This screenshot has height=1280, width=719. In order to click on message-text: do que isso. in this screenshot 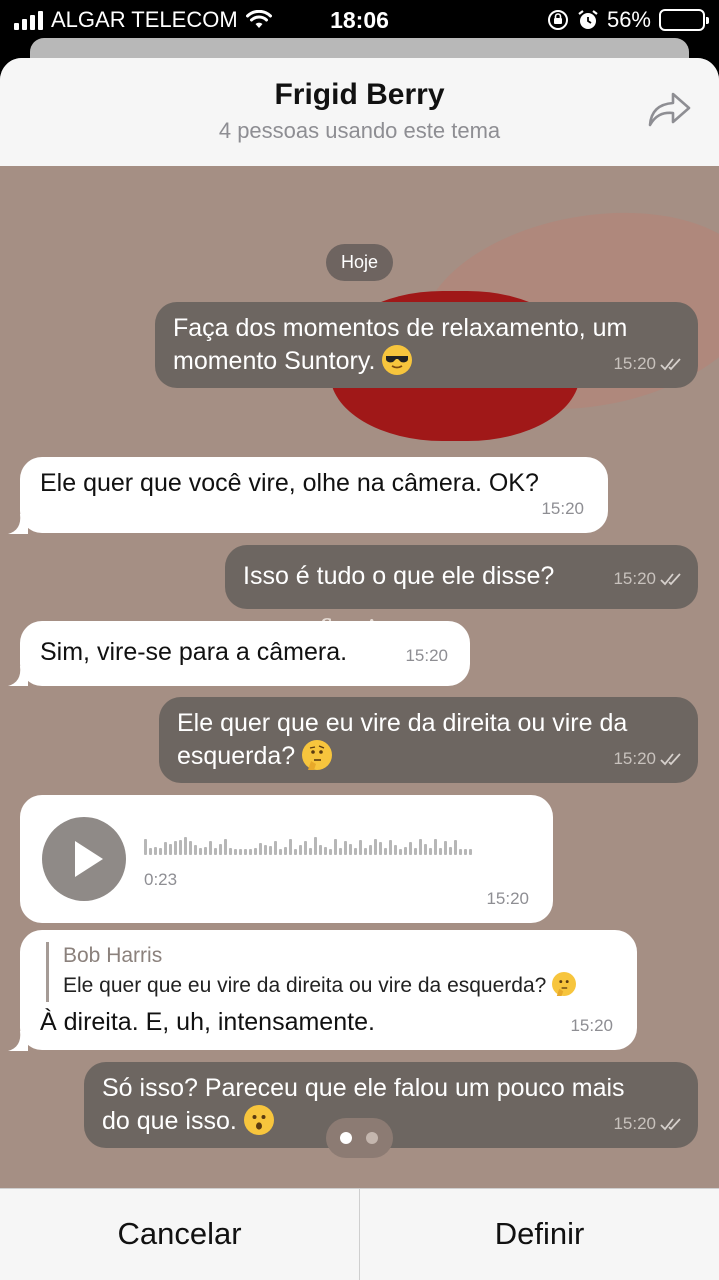, I will do `click(169, 1121)`.